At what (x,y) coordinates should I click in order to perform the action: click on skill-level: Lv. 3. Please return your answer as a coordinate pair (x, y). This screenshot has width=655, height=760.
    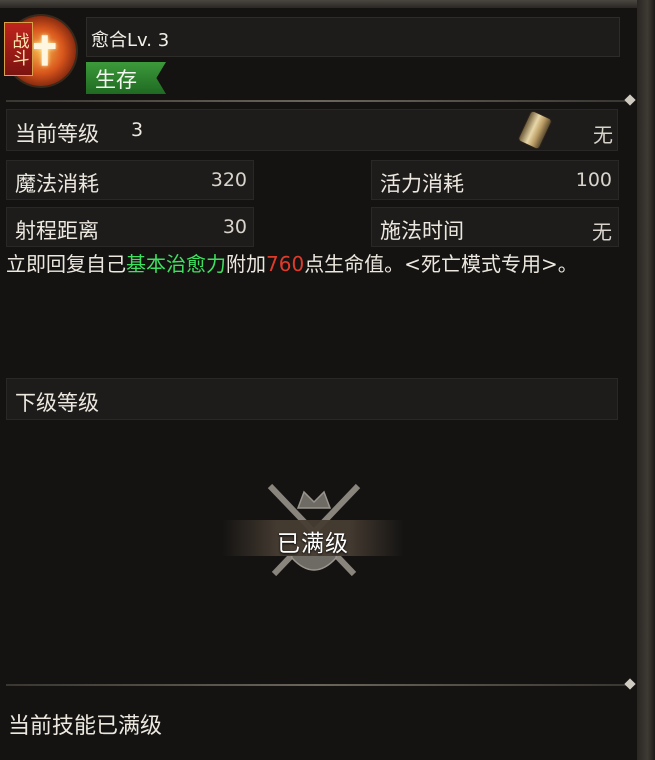
    Looking at the image, I should click on (148, 40).